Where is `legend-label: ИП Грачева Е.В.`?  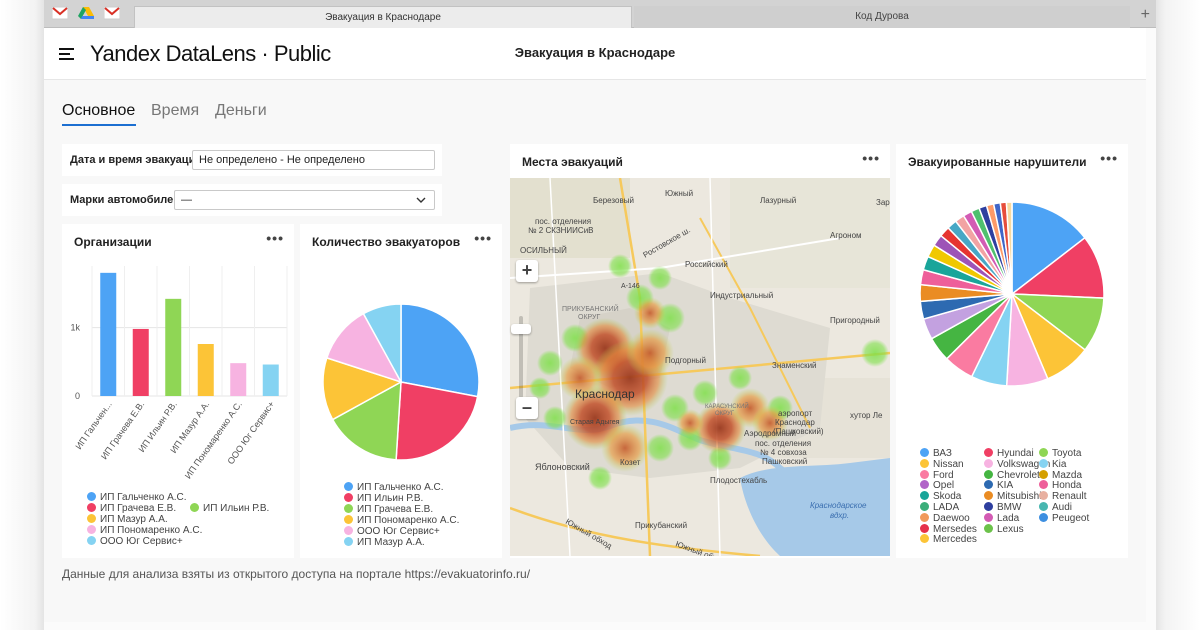 legend-label: ИП Грачева Е.В. is located at coordinates (138, 508).